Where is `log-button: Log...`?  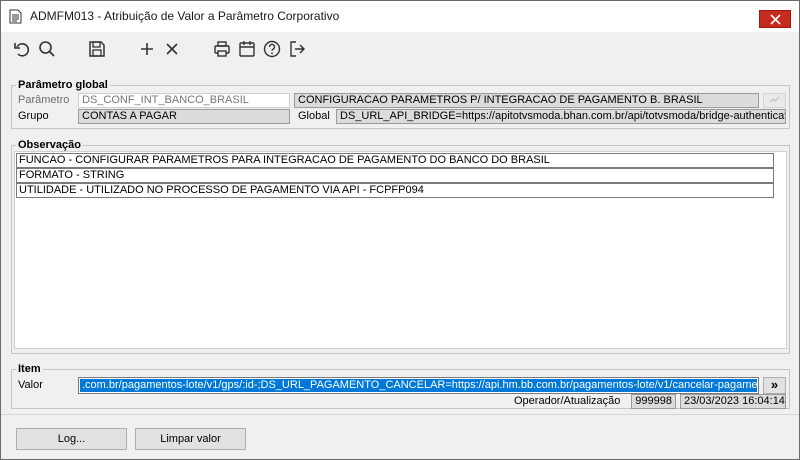
log-button: Log... is located at coordinates (71, 439).